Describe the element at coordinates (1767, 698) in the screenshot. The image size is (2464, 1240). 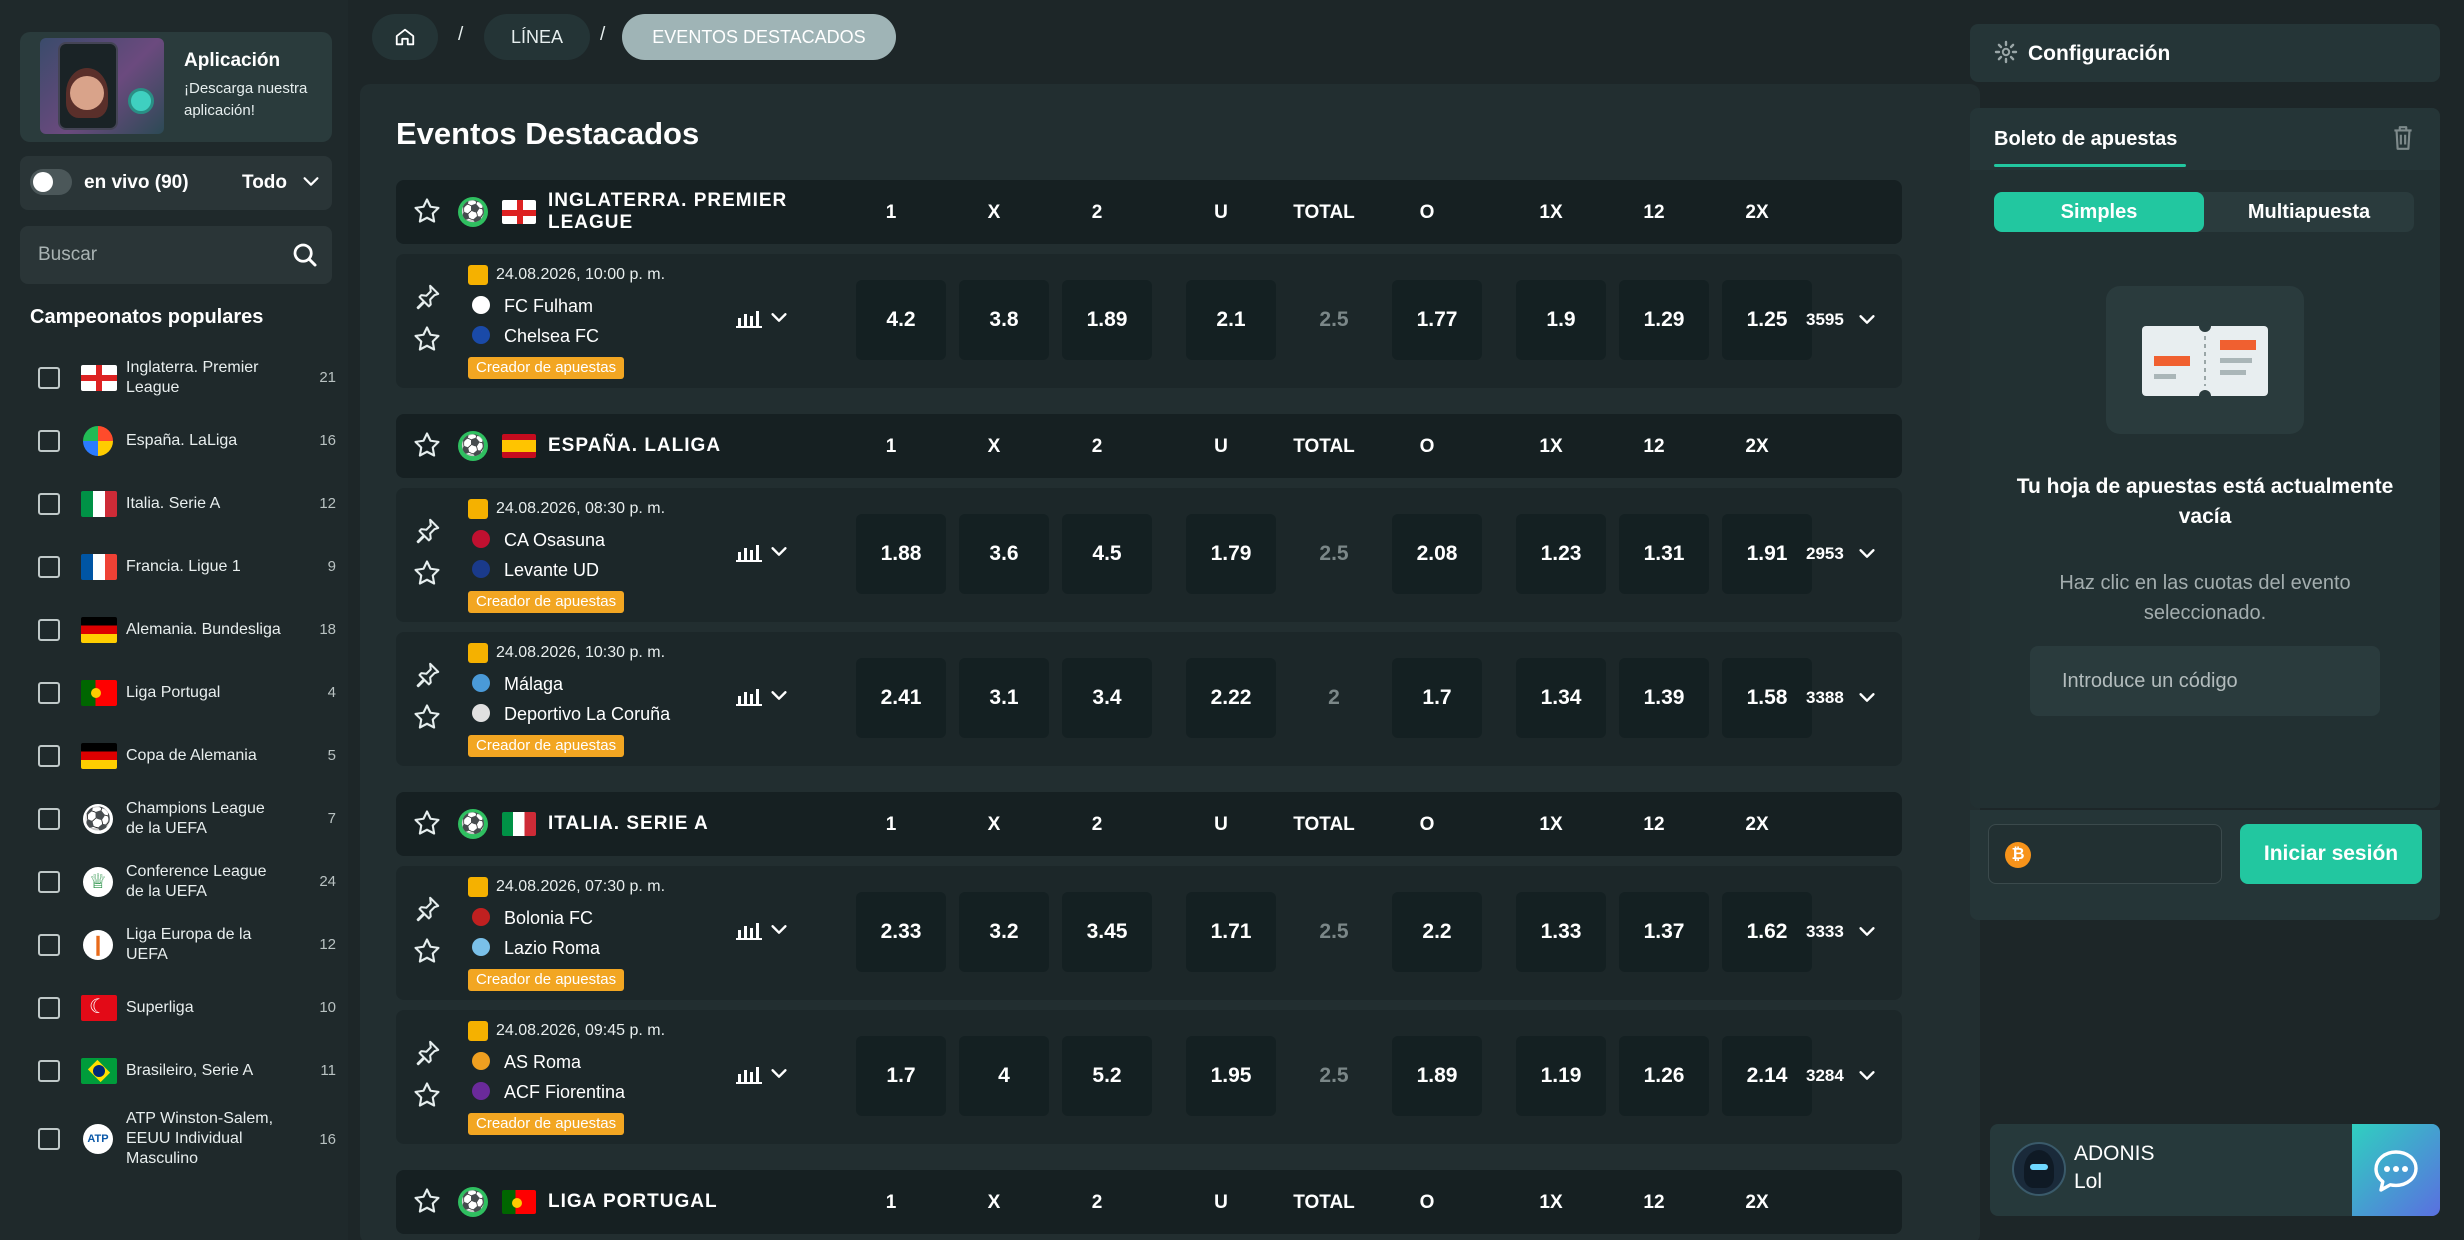
I see `odds-button: 1.58` at that location.